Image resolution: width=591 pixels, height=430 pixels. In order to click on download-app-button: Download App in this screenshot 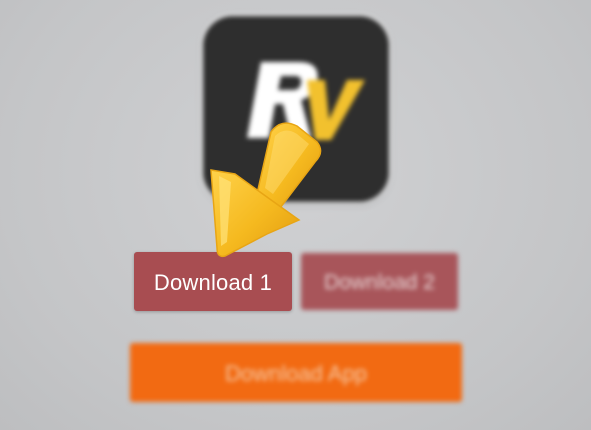, I will do `click(296, 372)`.